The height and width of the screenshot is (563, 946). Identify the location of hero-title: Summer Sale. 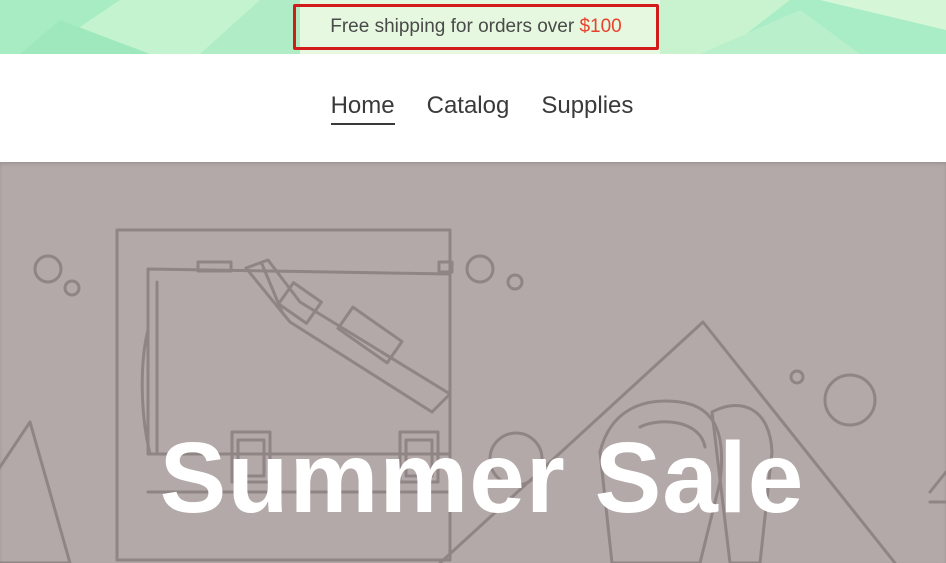
(482, 478).